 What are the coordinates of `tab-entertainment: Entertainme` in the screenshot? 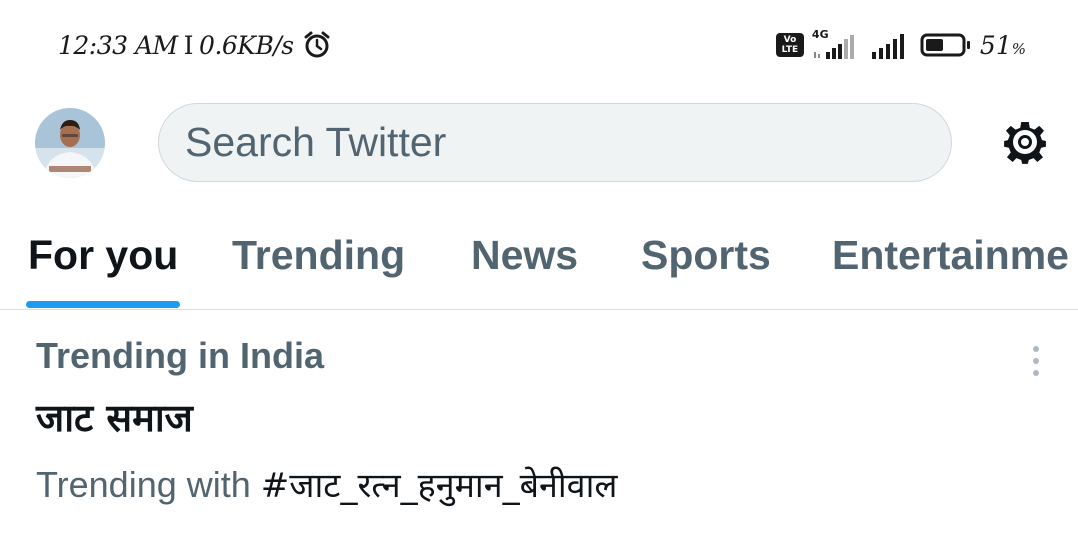 It's located at (950, 255).